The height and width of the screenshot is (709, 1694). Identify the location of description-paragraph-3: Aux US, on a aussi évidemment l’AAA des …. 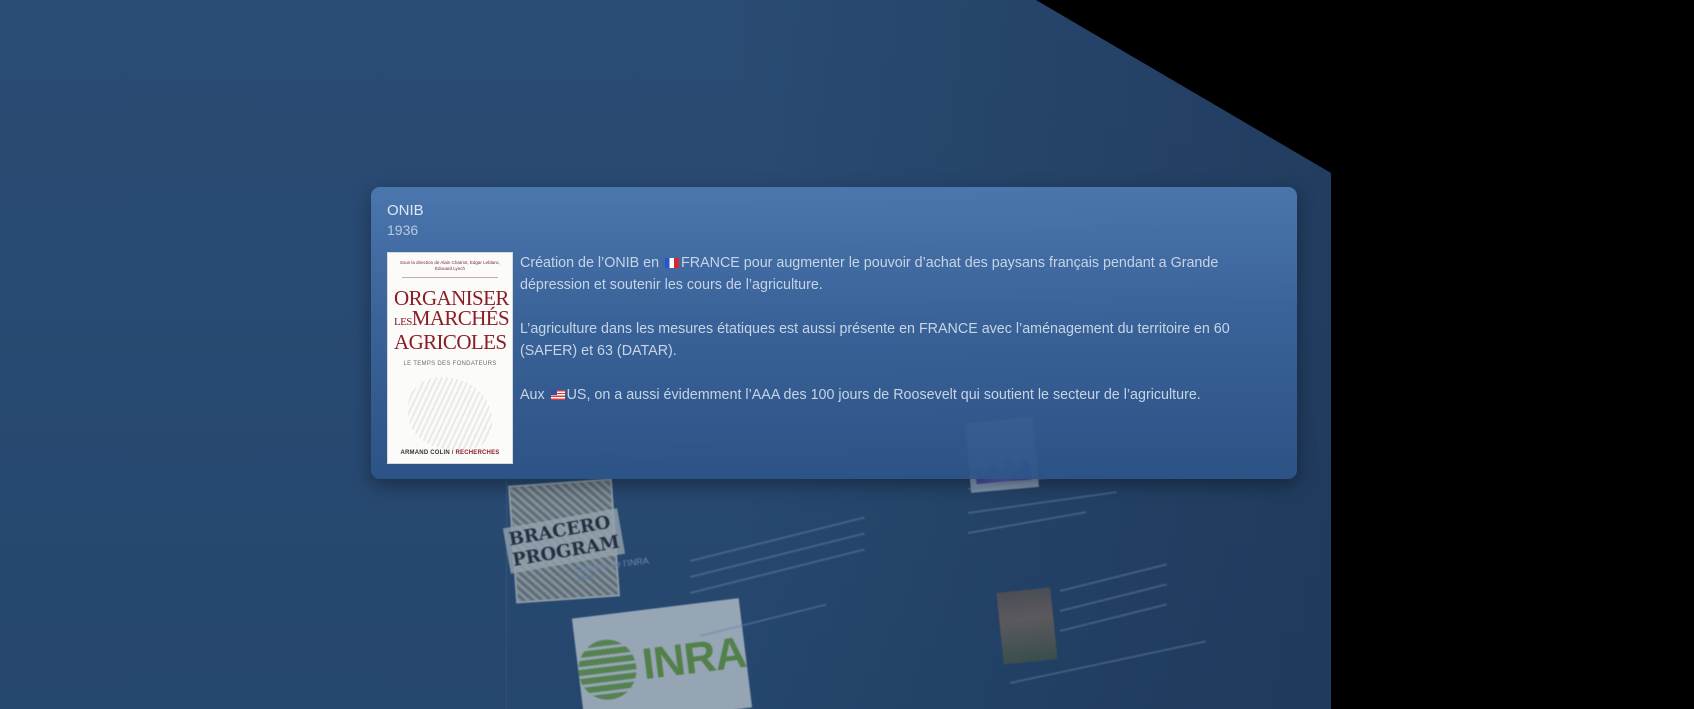
(901, 395).